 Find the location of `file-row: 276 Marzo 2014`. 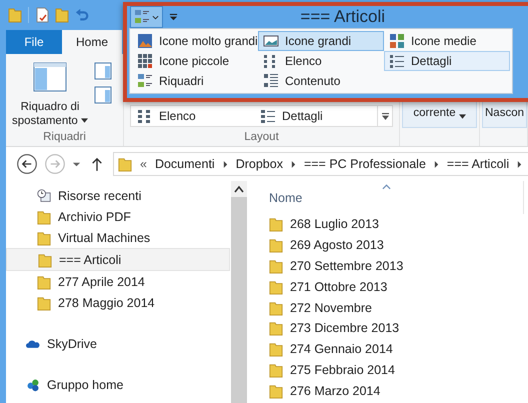

file-row: 276 Marzo 2014 is located at coordinates (397, 391).